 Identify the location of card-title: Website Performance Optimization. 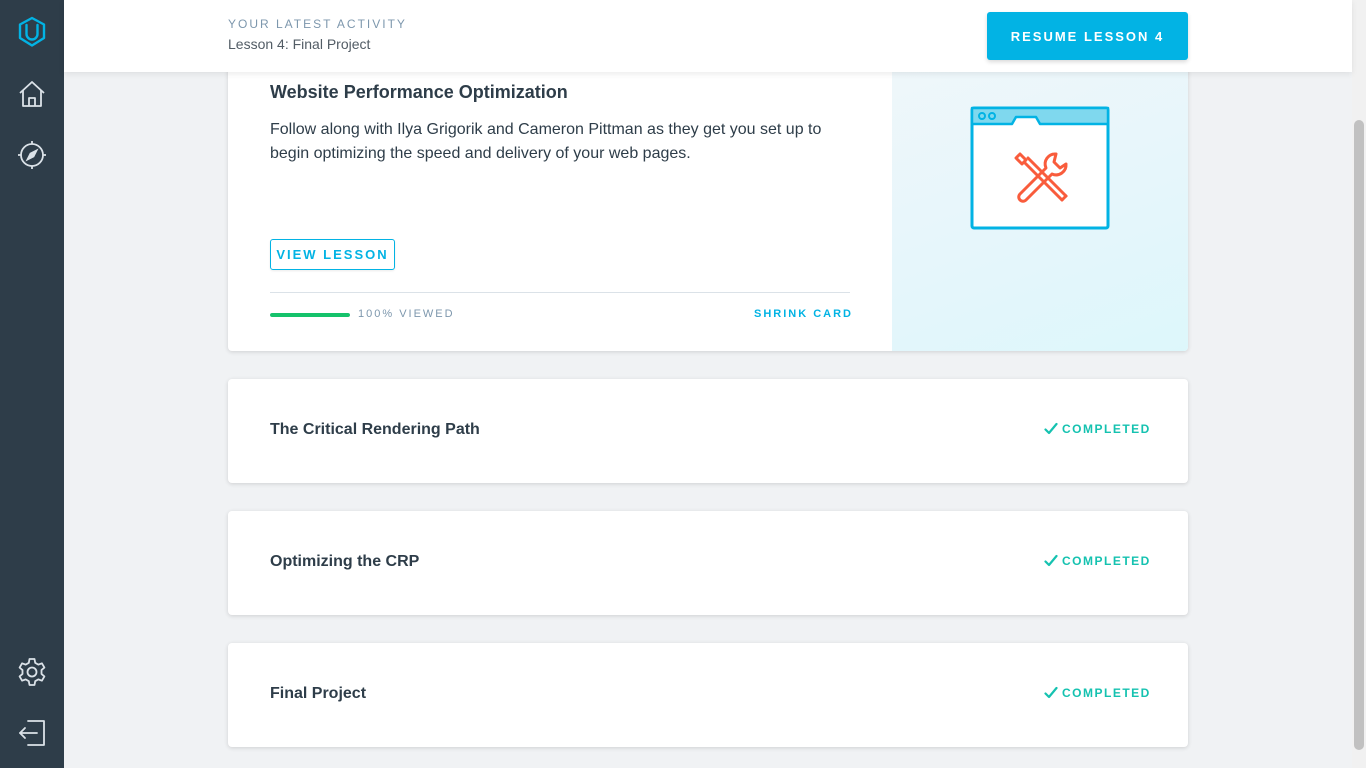
(419, 92).